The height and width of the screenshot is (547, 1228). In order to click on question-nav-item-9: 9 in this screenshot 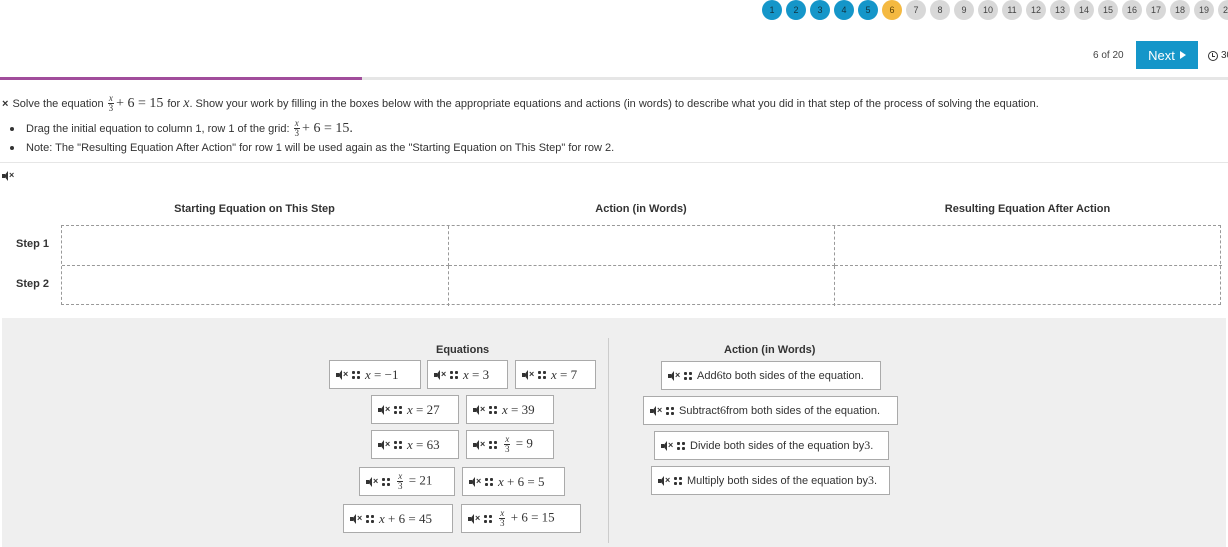, I will do `click(964, 10)`.